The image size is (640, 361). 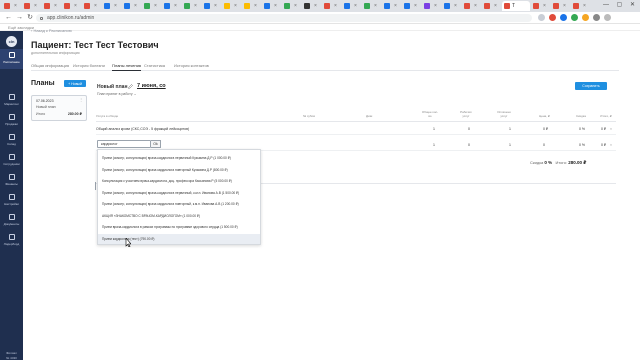 What do you see at coordinates (126, 67) in the screenshot?
I see `tab-plans: Планы лечения` at bounding box center [126, 67].